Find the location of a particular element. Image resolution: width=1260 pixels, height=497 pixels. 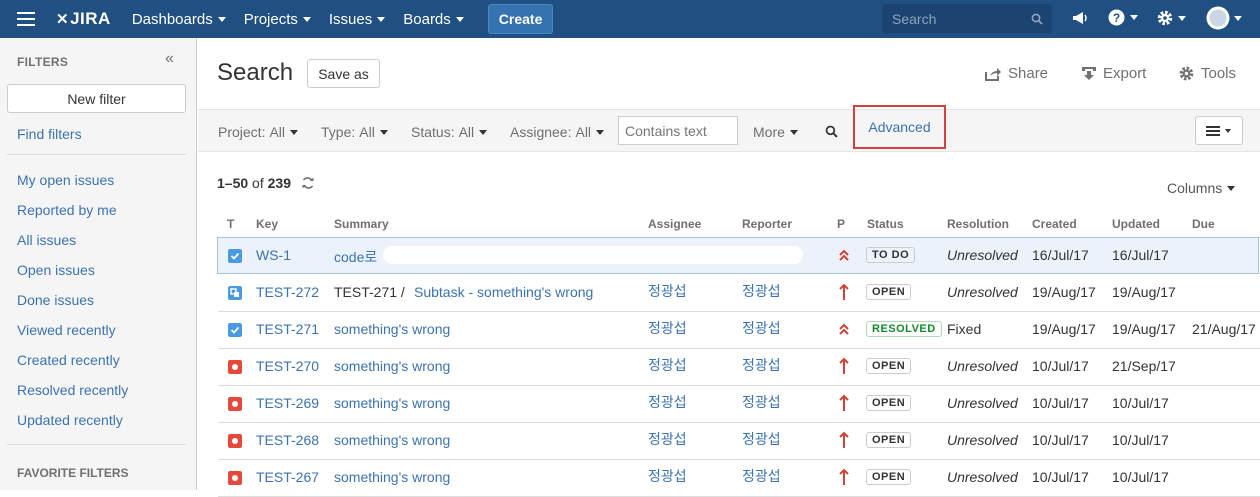

assignee-filter: Assignee: All is located at coordinates (557, 132).